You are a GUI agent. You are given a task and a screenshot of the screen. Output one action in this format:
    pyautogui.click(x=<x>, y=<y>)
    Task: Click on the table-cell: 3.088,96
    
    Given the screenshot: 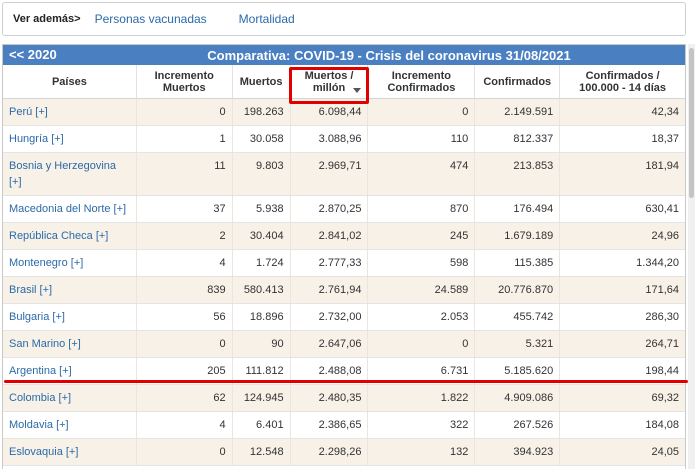 What is the action you would take?
    pyautogui.click(x=330, y=139)
    